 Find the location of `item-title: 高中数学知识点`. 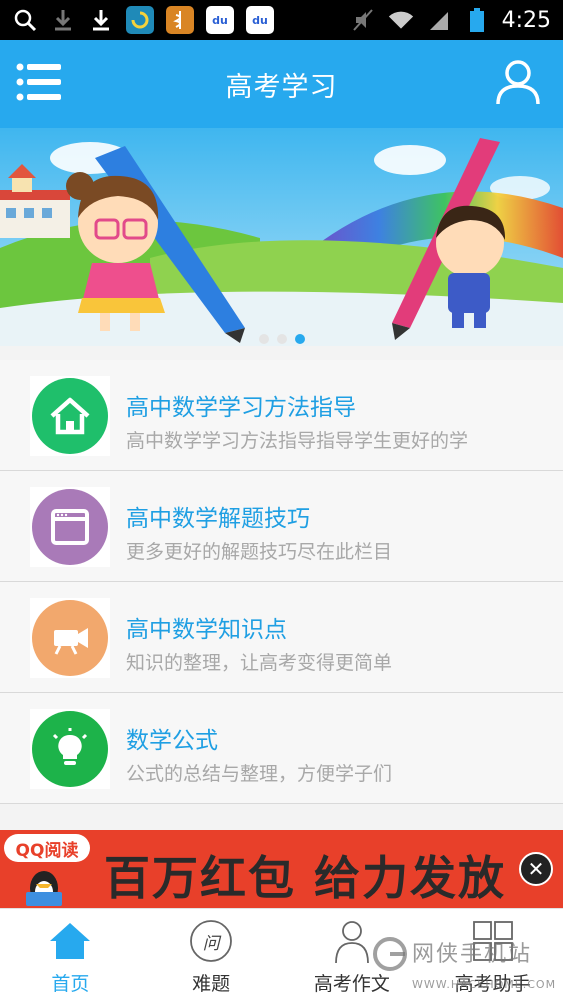

item-title: 高中数学知识点 is located at coordinates (206, 630).